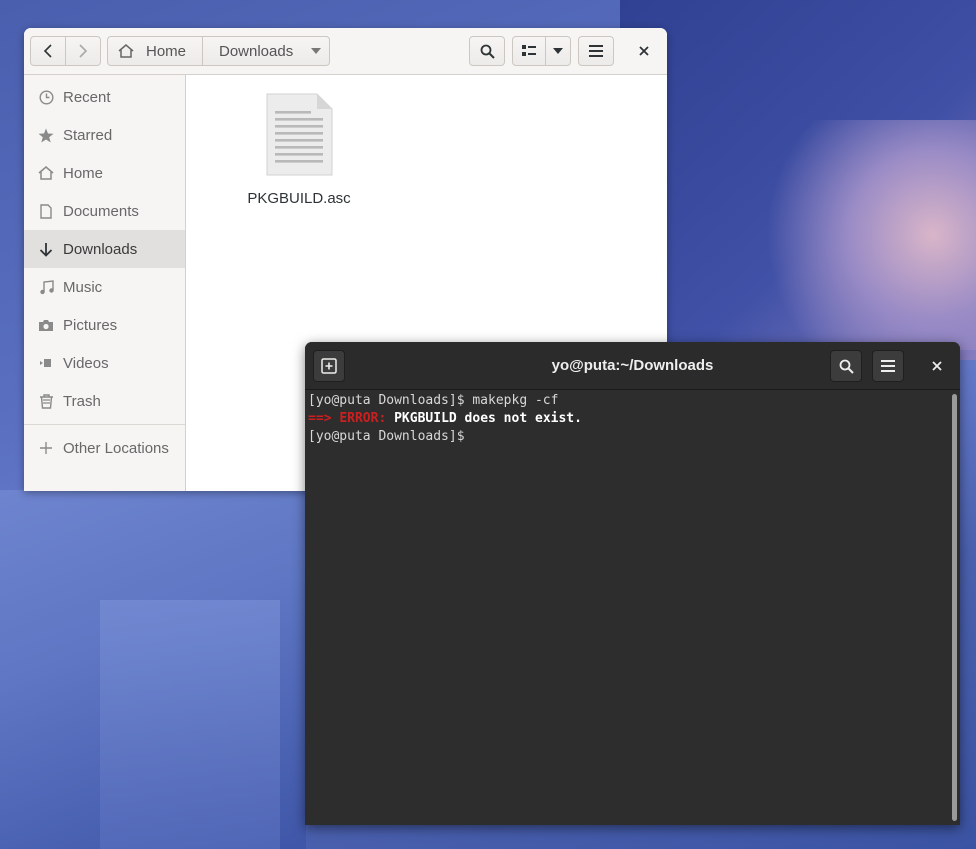 This screenshot has width=976, height=849. What do you see at coordinates (299, 198) in the screenshot?
I see `file-name: PKGBUILD.asc` at bounding box center [299, 198].